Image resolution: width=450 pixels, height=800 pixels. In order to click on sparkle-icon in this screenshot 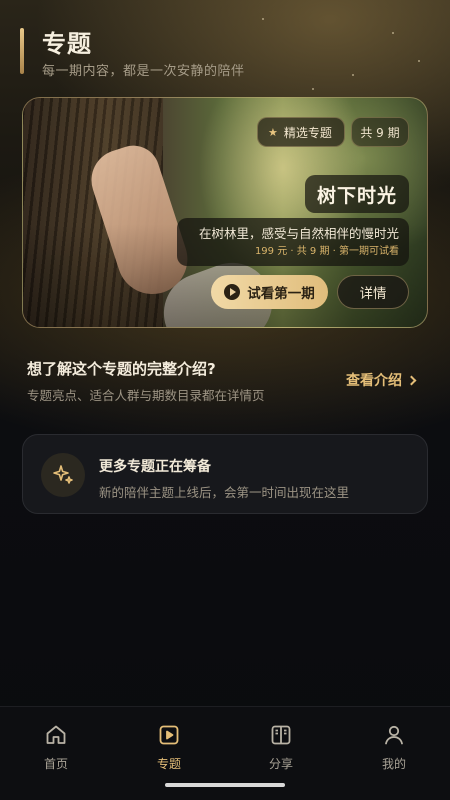, I will do `click(63, 475)`.